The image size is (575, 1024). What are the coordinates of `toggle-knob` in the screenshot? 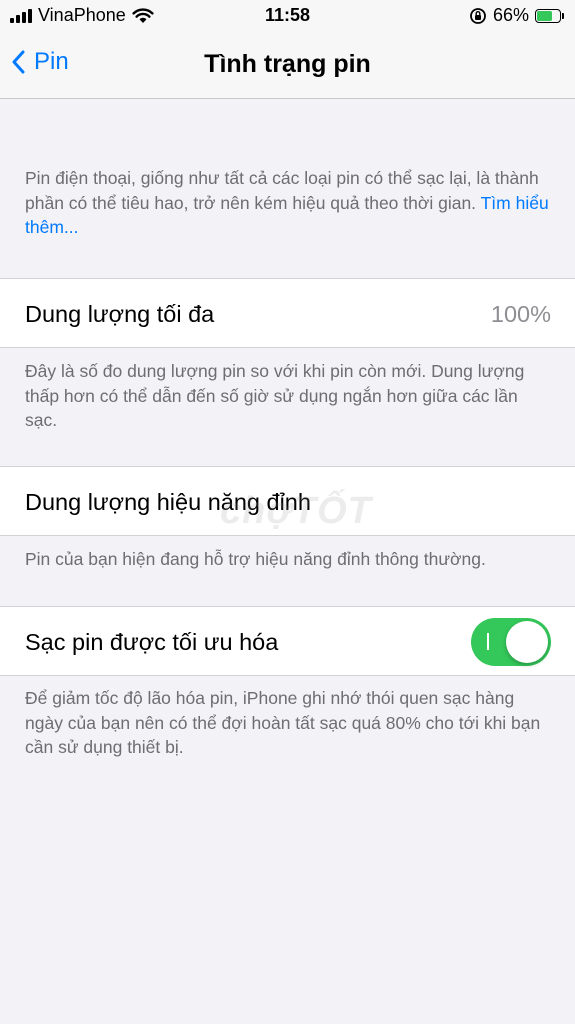 It's located at (527, 642).